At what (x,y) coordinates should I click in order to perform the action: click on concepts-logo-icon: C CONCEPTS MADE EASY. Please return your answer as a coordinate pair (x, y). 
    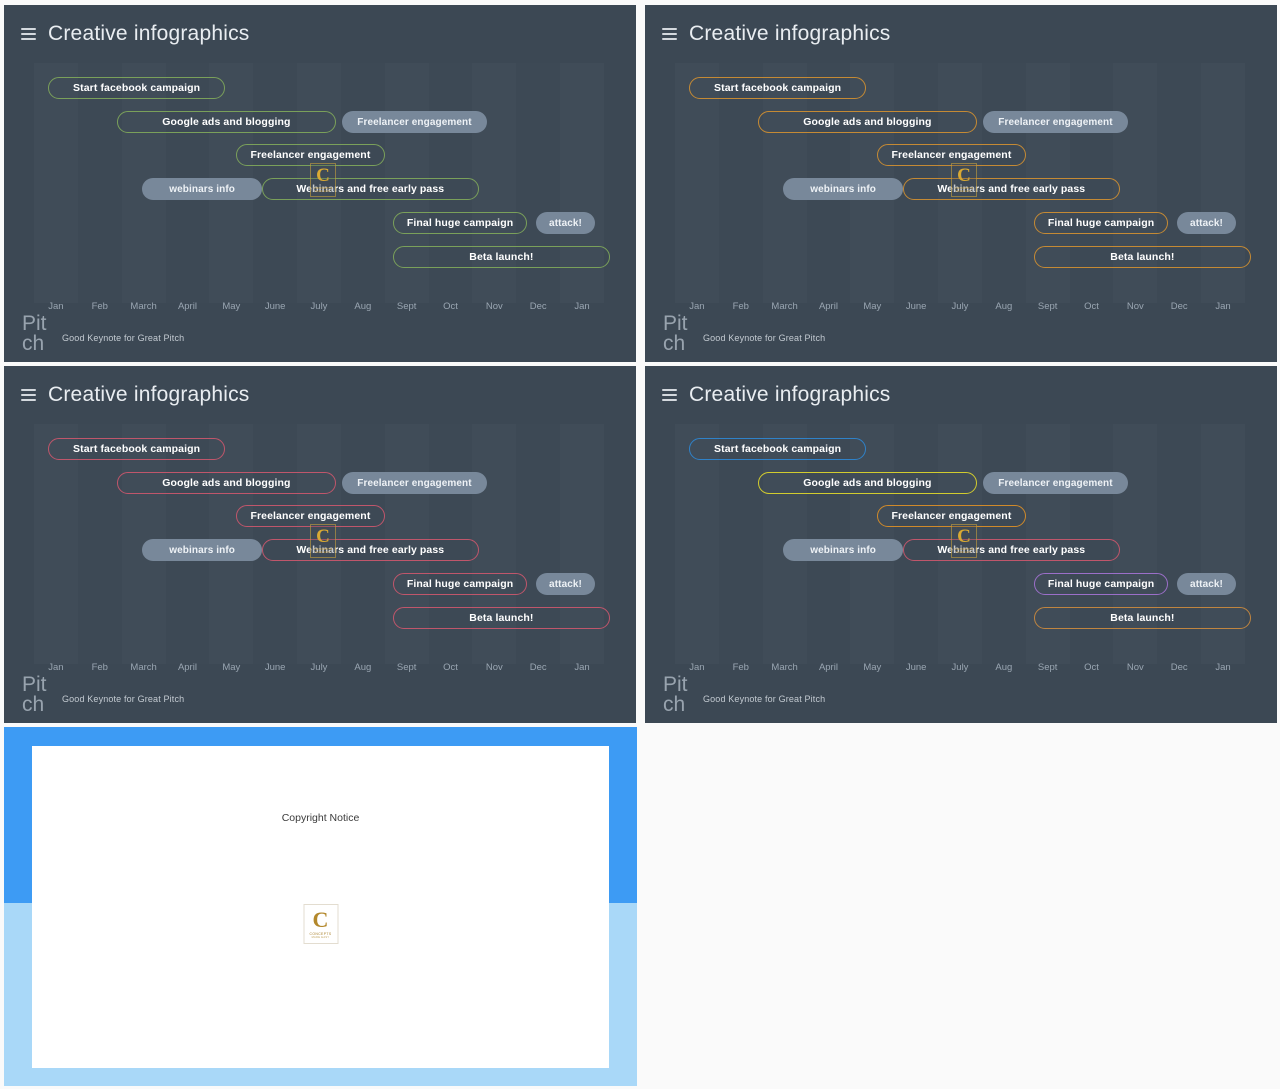
    Looking at the image, I should click on (320, 924).